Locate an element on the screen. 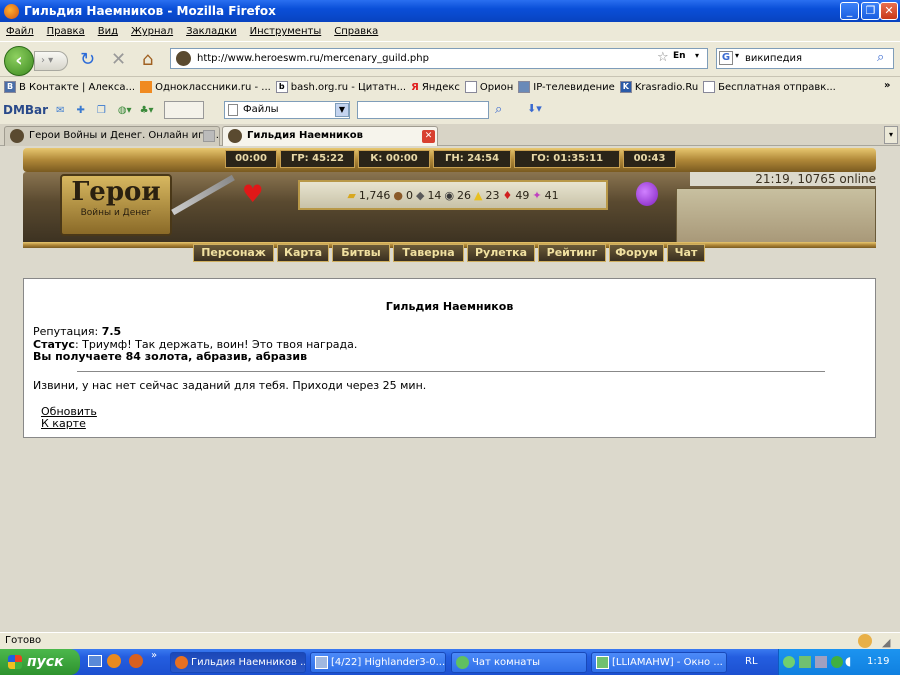 The image size is (900, 675). url-dropdown-icon: ▾ is located at coordinates (697, 55).